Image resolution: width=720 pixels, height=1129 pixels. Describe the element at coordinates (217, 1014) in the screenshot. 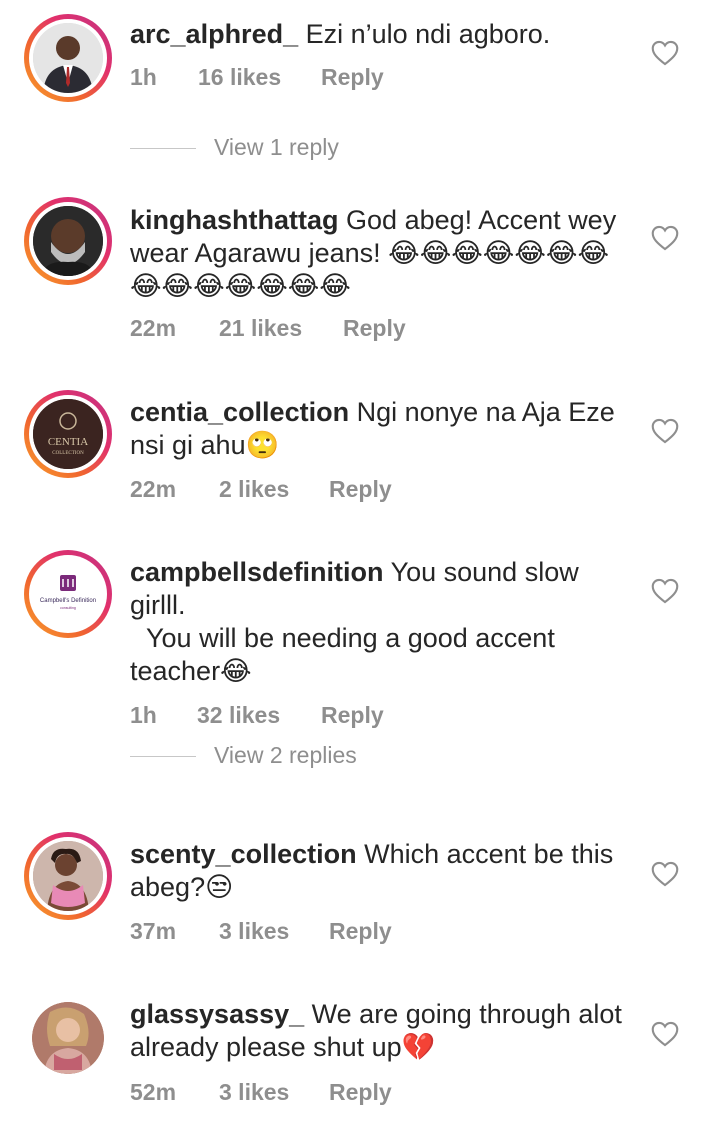

I see `comment-username: glassysassy_` at that location.